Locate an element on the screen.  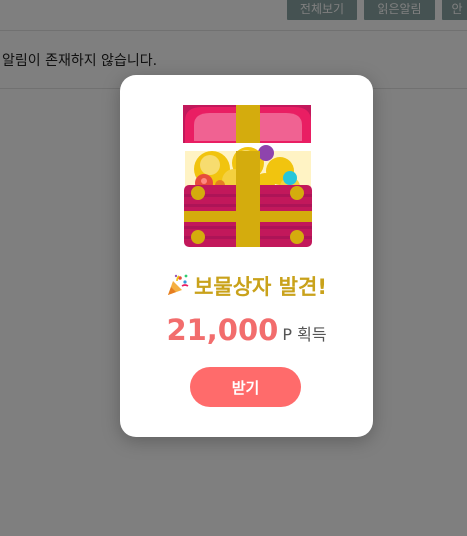
claim-button: 받기 is located at coordinates (245, 387).